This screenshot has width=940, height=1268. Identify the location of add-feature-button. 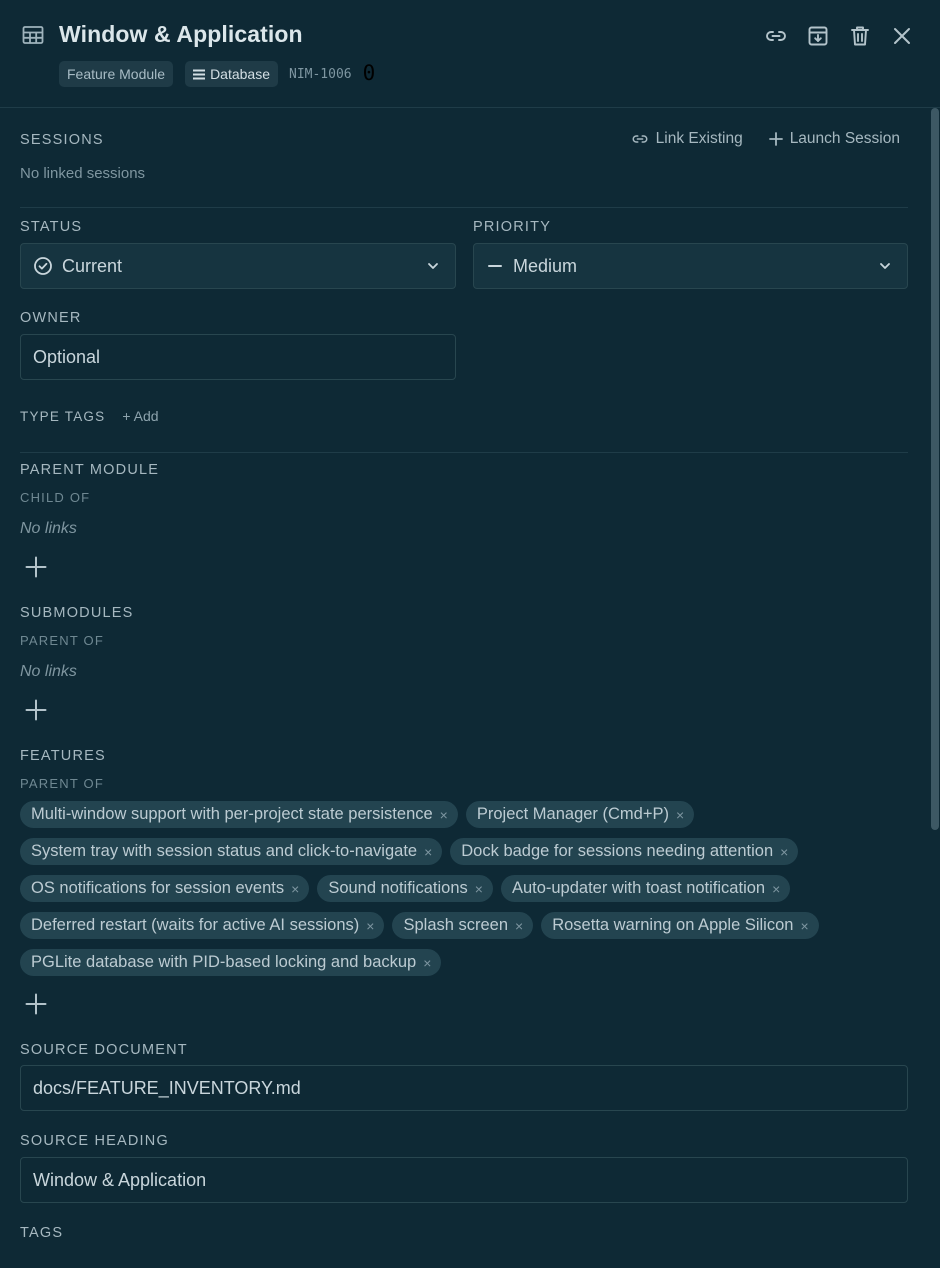
(36, 1004).